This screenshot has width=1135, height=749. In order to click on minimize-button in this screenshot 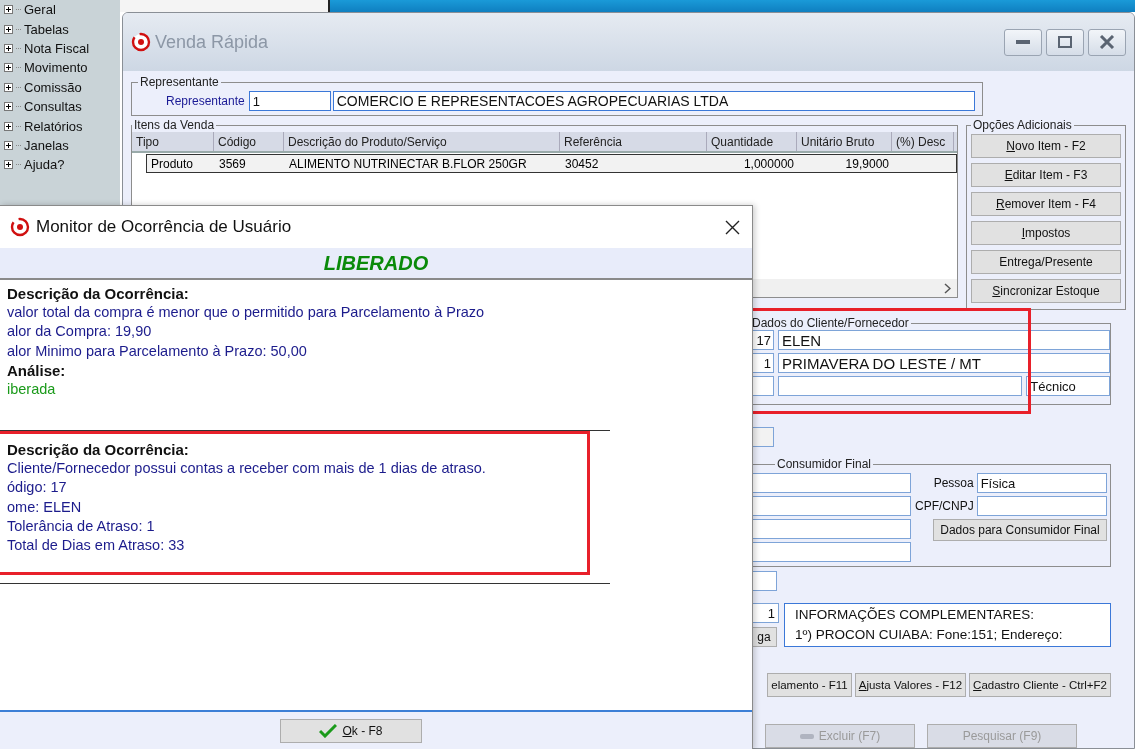, I will do `click(1023, 42)`.